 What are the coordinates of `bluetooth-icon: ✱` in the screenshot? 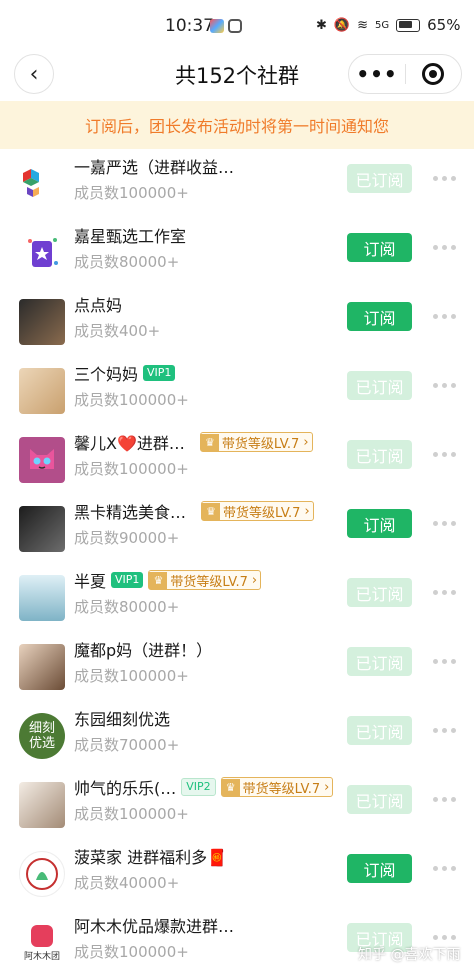 It's located at (321, 25).